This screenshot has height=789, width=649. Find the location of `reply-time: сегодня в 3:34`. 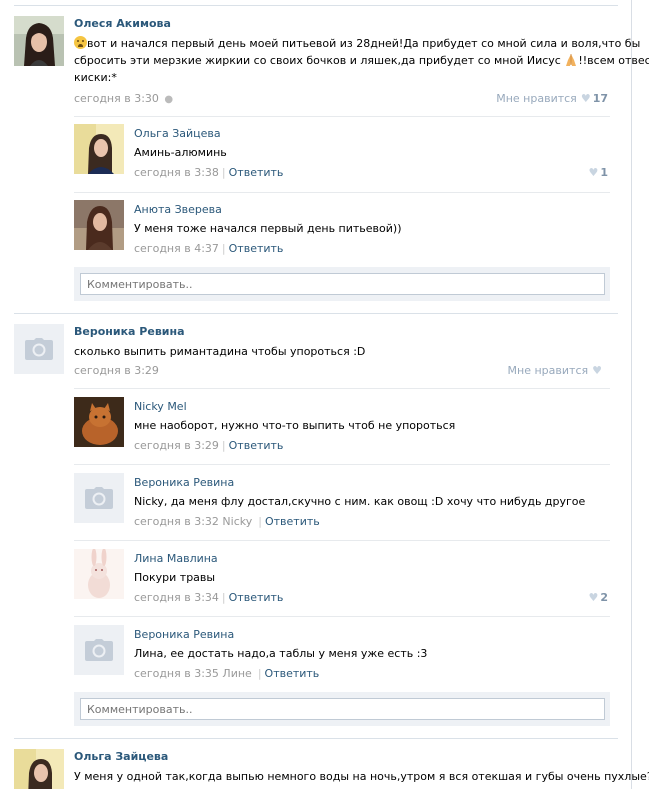

reply-time: сегодня в 3:34 is located at coordinates (176, 597).